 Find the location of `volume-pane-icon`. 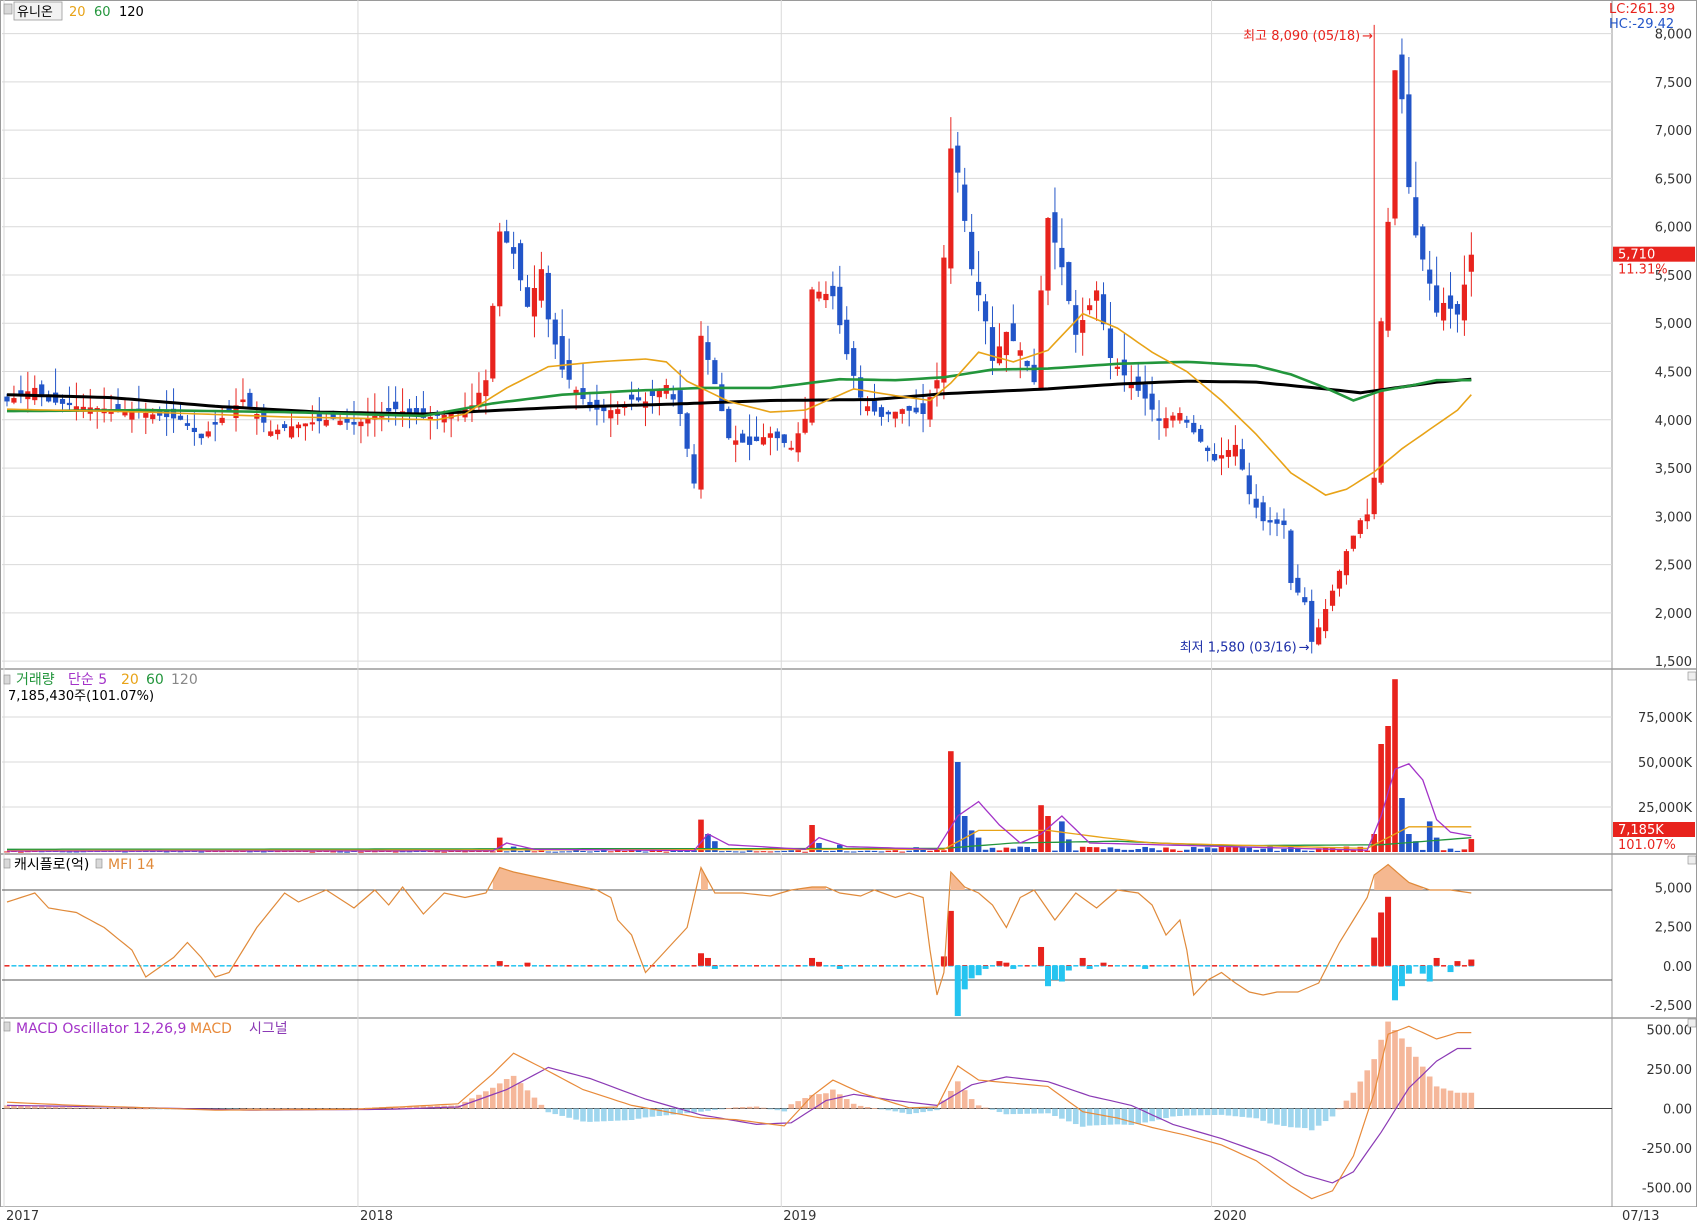

volume-pane-icon is located at coordinates (7, 679).